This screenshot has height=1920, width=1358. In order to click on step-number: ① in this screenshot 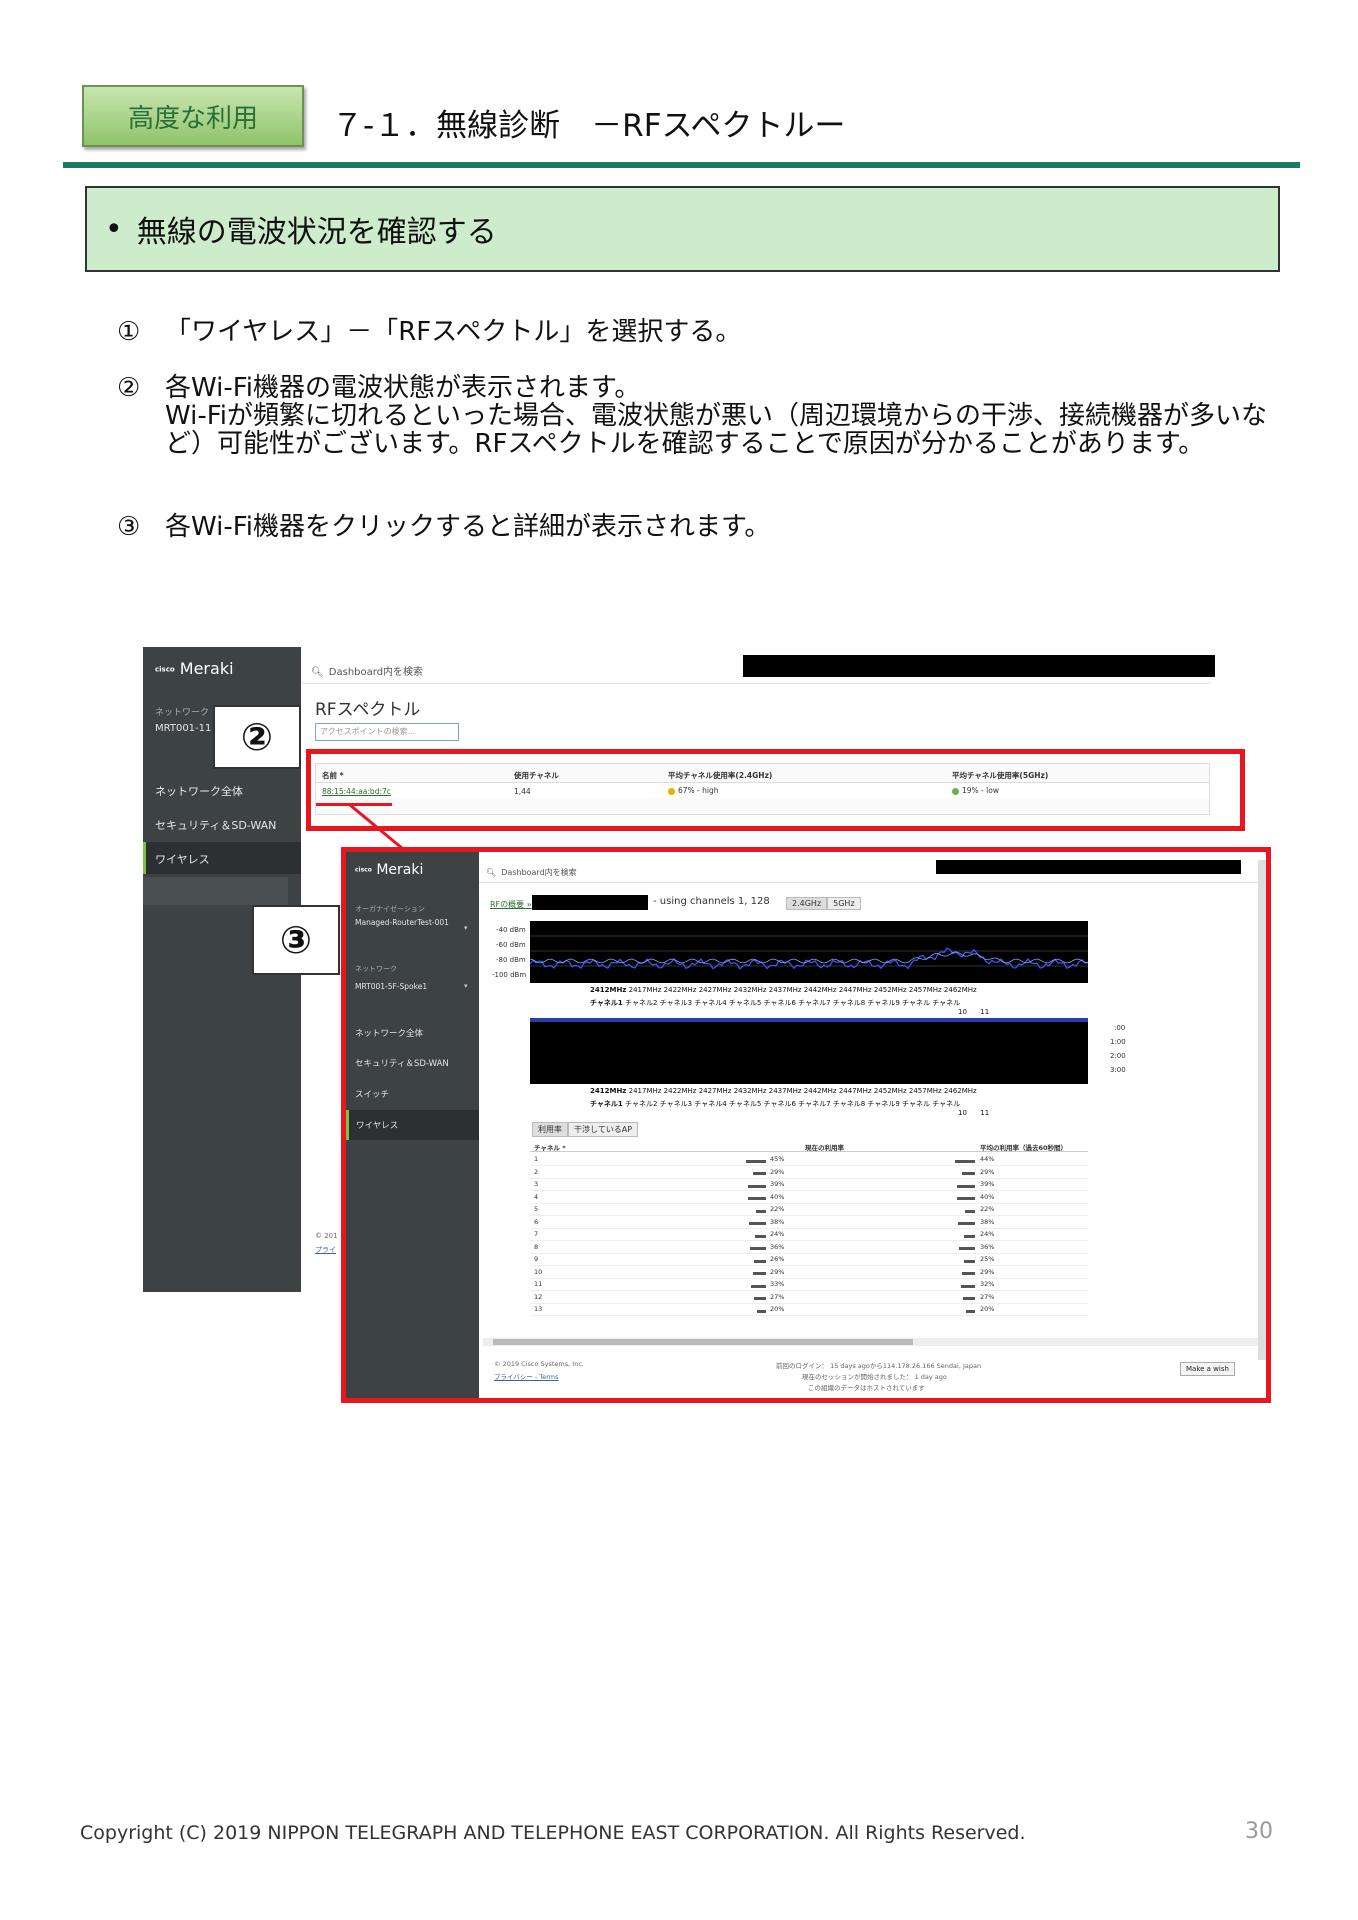, I will do `click(129, 332)`.